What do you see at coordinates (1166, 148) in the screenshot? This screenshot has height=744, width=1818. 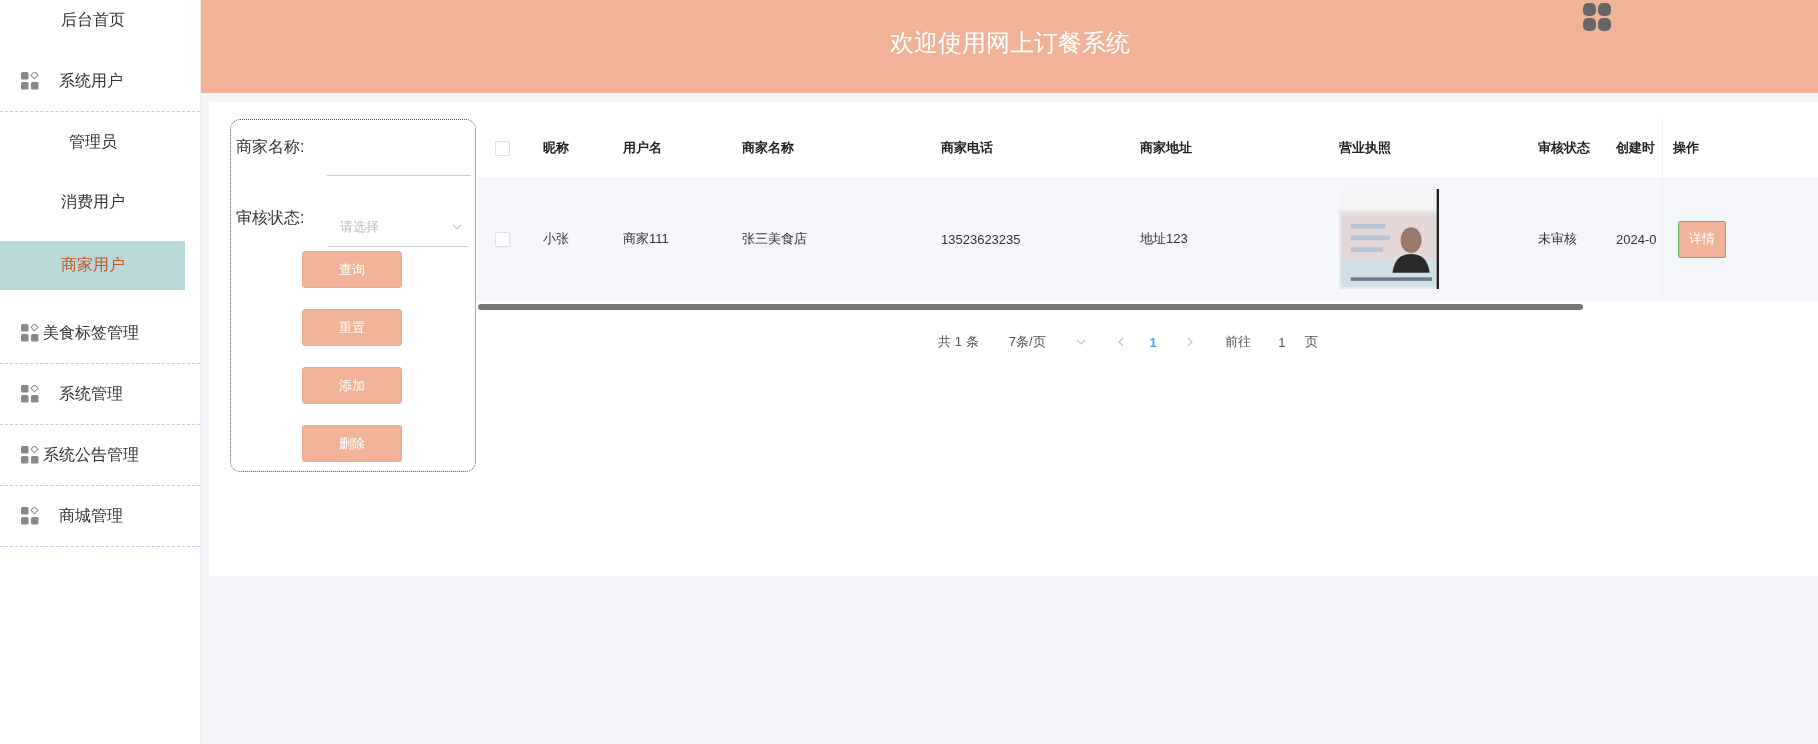 I see `column-header: 商家地址` at bounding box center [1166, 148].